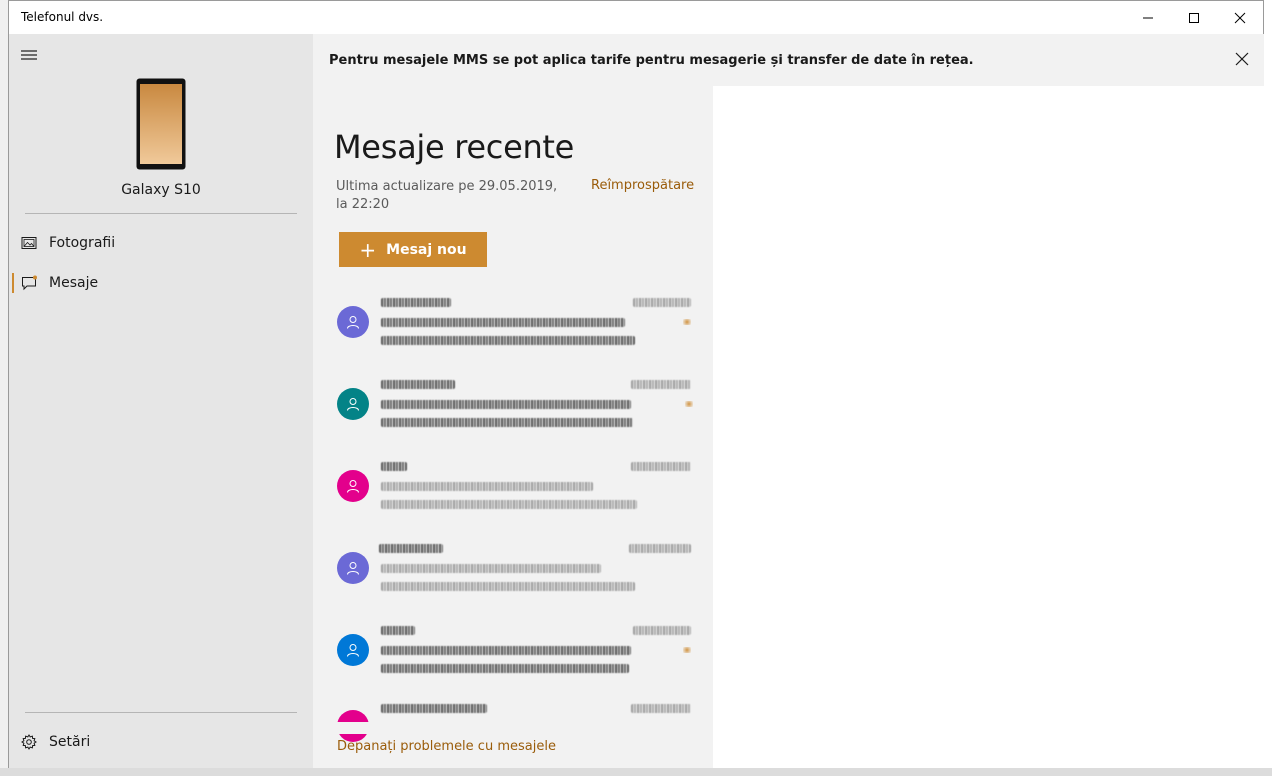 Image resolution: width=1272 pixels, height=776 pixels. Describe the element at coordinates (426, 249) in the screenshot. I see `new-message-label: Mesaj nou` at that location.